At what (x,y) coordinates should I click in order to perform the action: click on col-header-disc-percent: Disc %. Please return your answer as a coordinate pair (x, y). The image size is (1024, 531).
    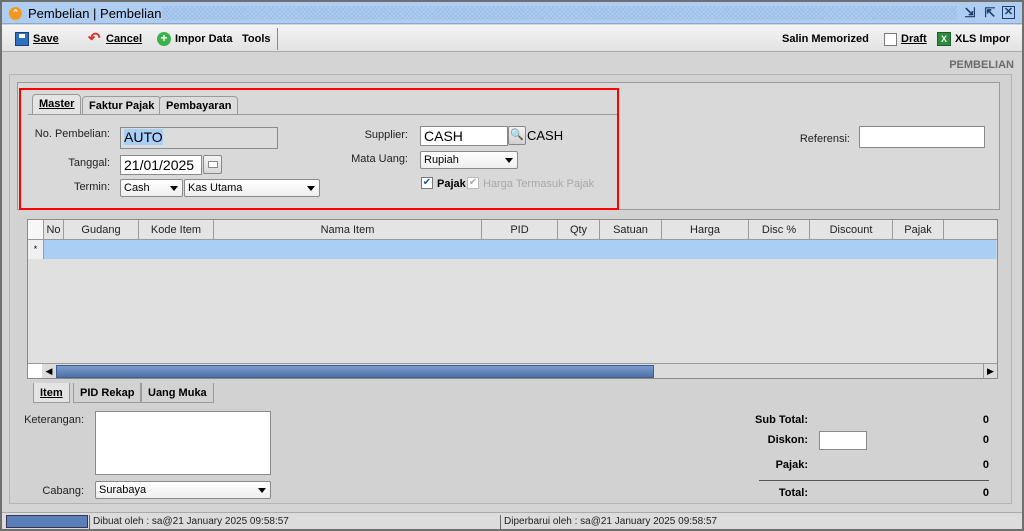
    Looking at the image, I should click on (779, 230).